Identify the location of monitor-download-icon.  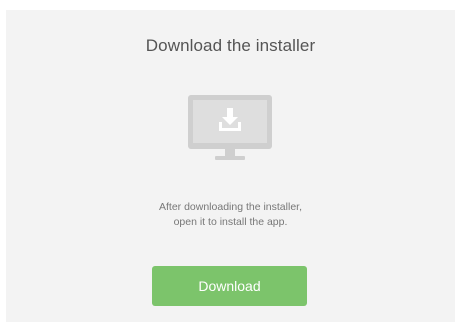
(230, 127).